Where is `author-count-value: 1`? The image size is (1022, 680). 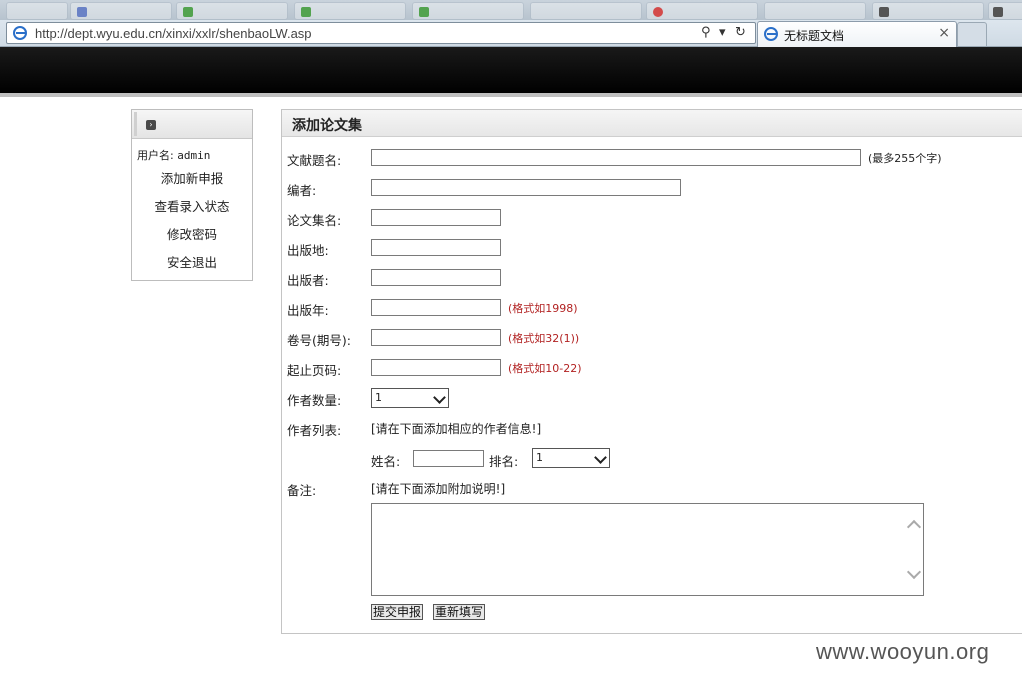
author-count-value: 1 is located at coordinates (378, 397).